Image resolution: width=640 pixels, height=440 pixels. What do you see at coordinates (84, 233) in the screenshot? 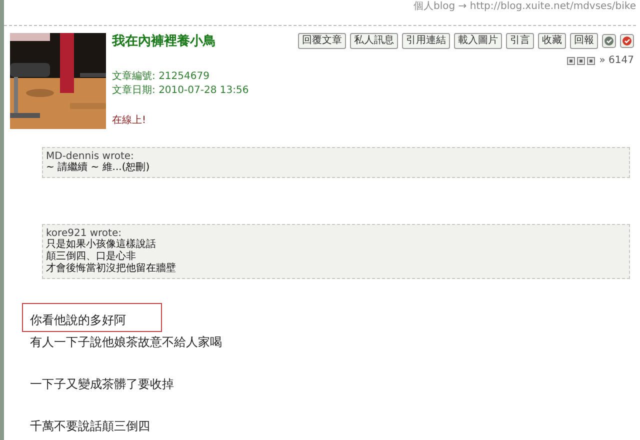
I see `quote-author: kore921 wrote:` at bounding box center [84, 233].